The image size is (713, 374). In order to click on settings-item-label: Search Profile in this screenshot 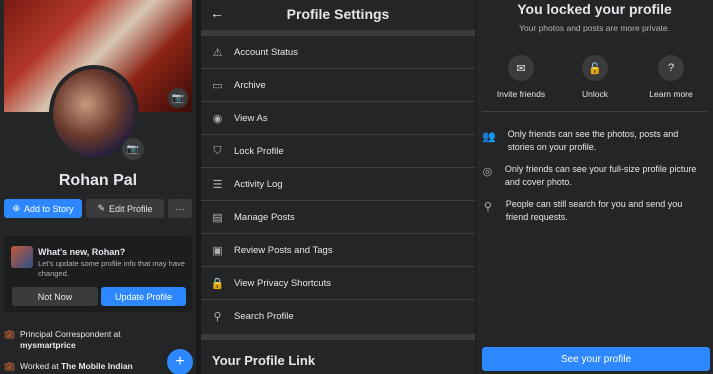, I will do `click(264, 316)`.